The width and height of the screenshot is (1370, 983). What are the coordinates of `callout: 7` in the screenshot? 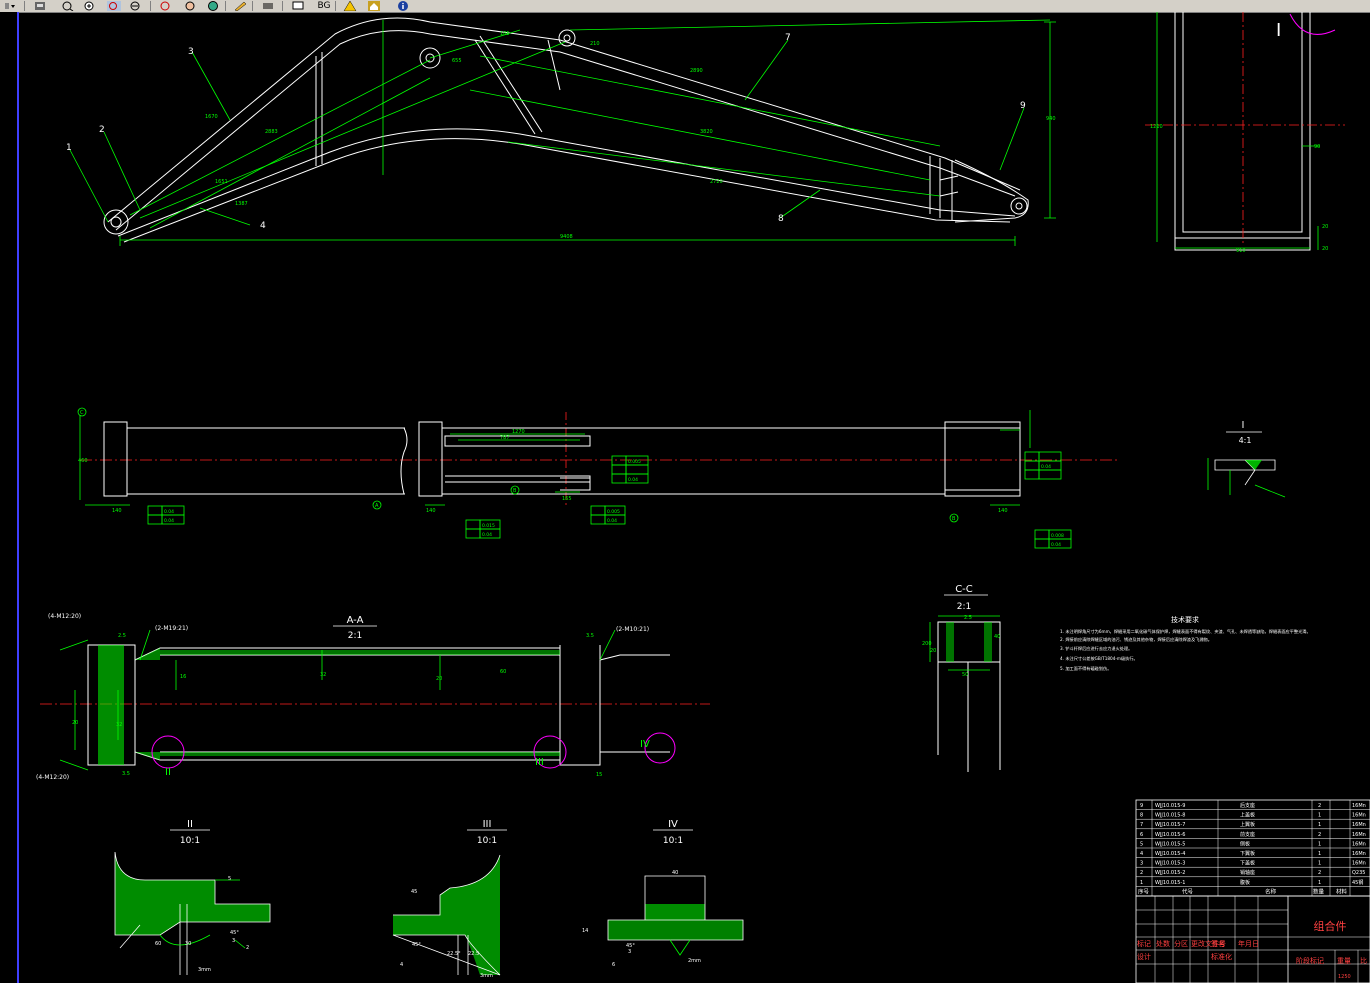 It's located at (788, 38).